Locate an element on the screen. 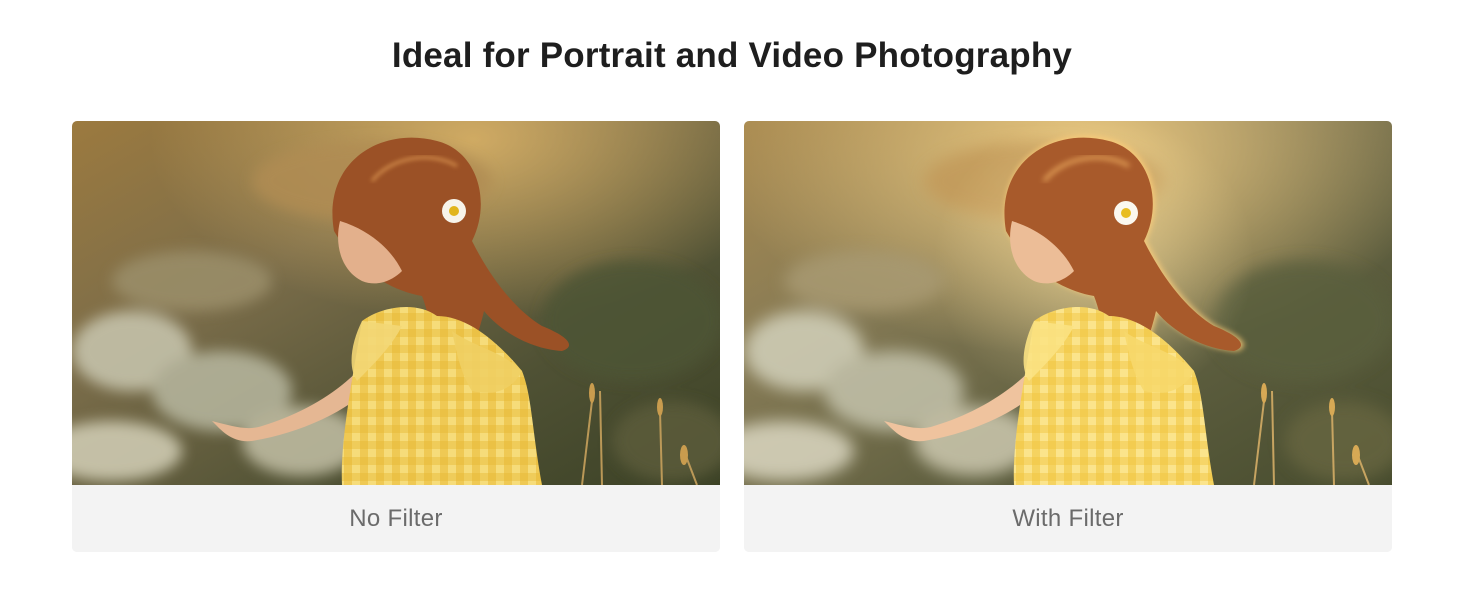 The width and height of the screenshot is (1464, 600). caption-with-filter: With Filter is located at coordinates (1068, 518).